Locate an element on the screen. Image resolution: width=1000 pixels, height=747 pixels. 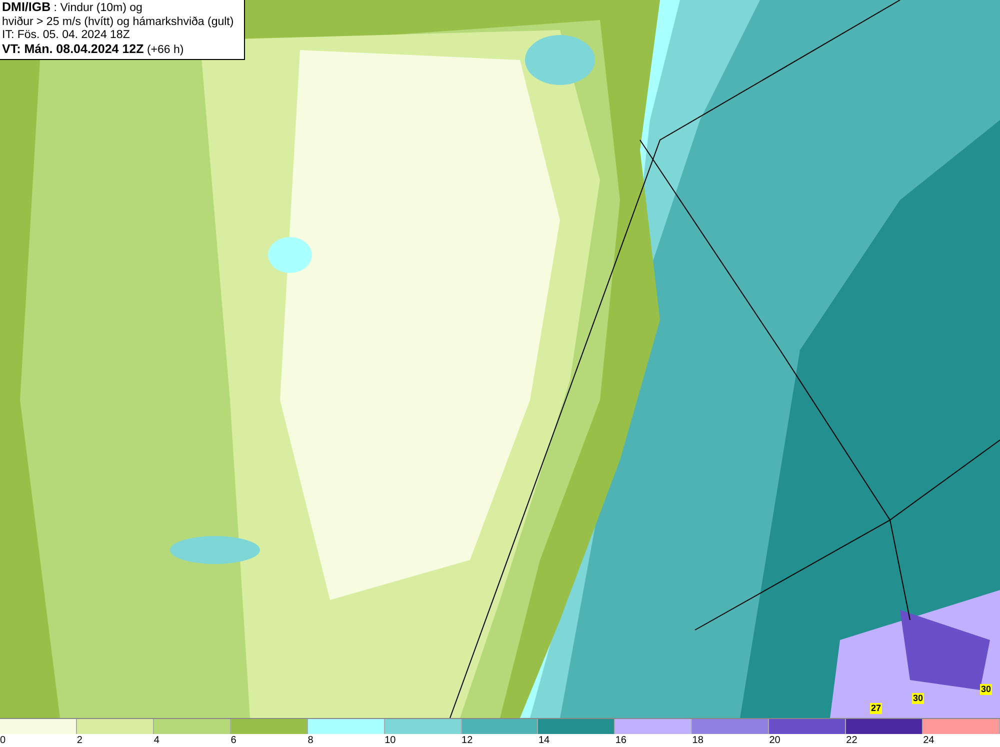
legend-tick: 8 is located at coordinates (311, 740).